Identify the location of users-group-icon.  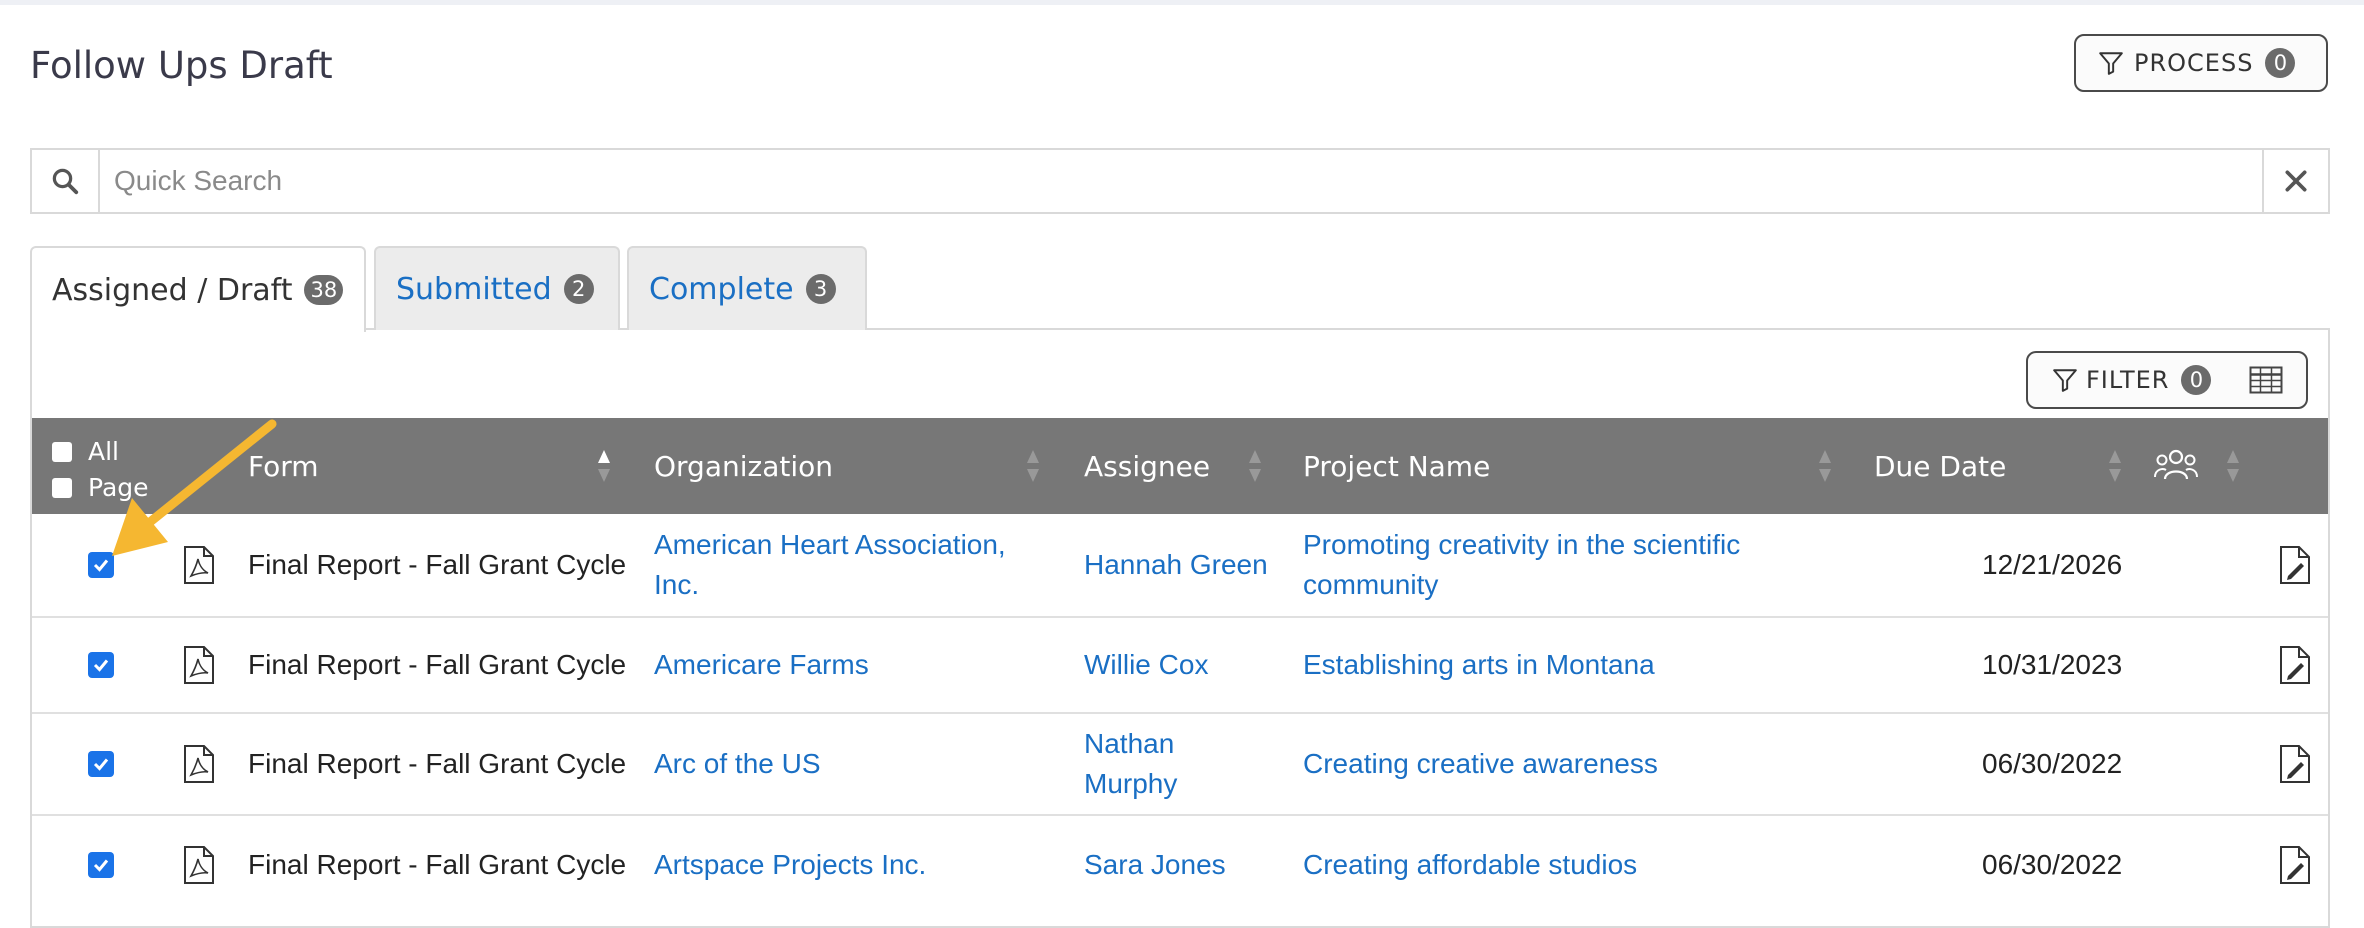
(2176, 465).